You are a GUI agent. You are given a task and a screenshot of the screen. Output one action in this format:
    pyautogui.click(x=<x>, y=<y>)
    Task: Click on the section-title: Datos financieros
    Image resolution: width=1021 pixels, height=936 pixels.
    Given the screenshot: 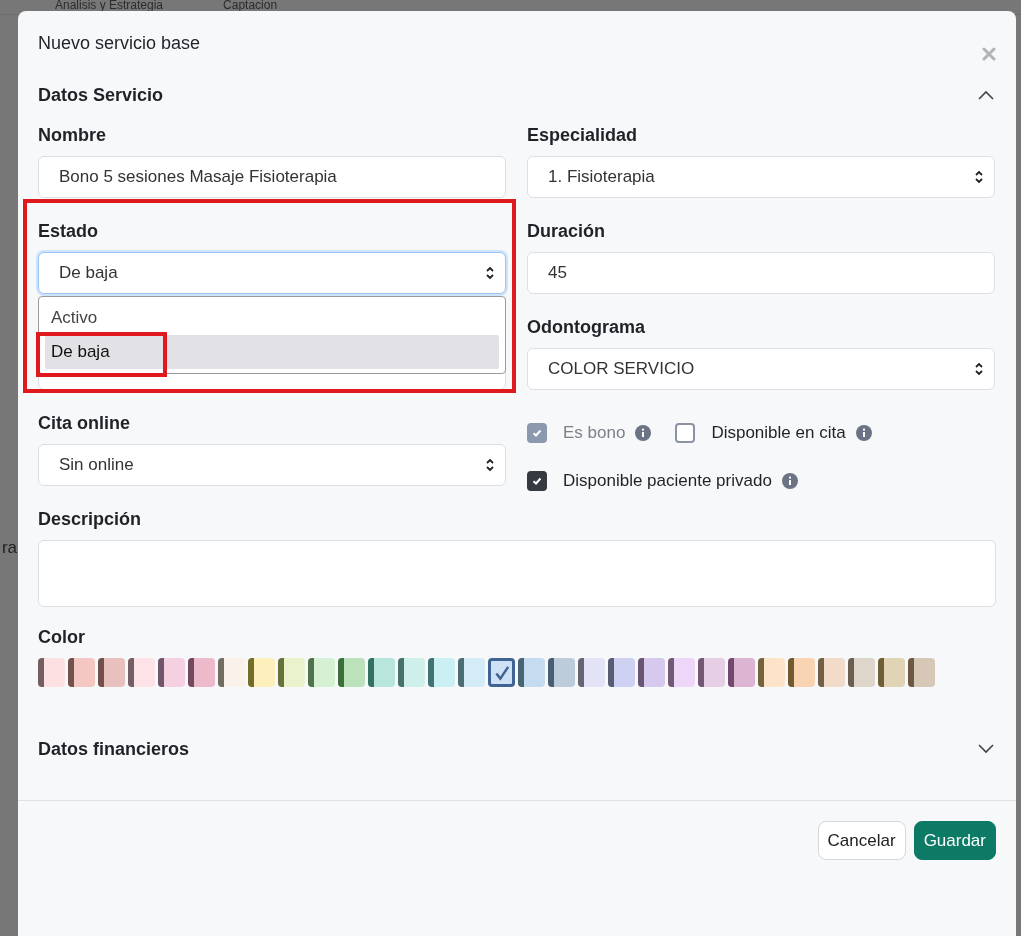 What is the action you would take?
    pyautogui.click(x=114, y=749)
    